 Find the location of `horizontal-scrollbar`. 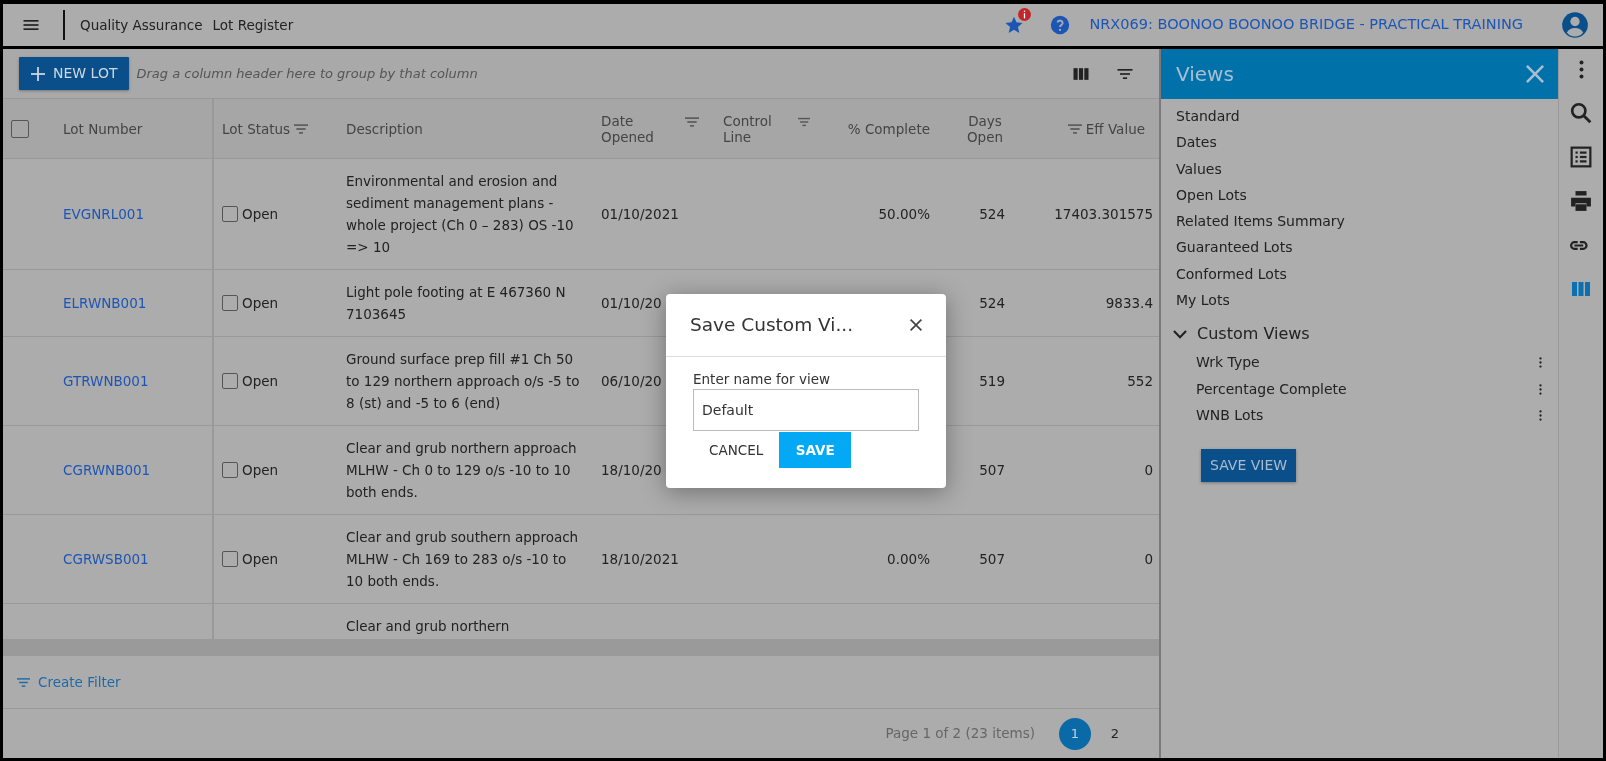

horizontal-scrollbar is located at coordinates (581, 647).